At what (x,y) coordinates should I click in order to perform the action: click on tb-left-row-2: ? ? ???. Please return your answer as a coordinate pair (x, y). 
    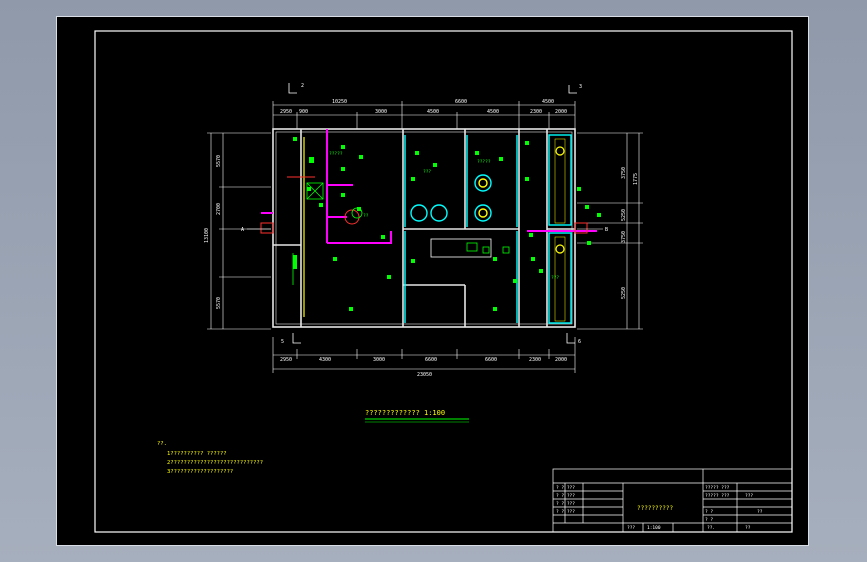
    Looking at the image, I should click on (565, 496).